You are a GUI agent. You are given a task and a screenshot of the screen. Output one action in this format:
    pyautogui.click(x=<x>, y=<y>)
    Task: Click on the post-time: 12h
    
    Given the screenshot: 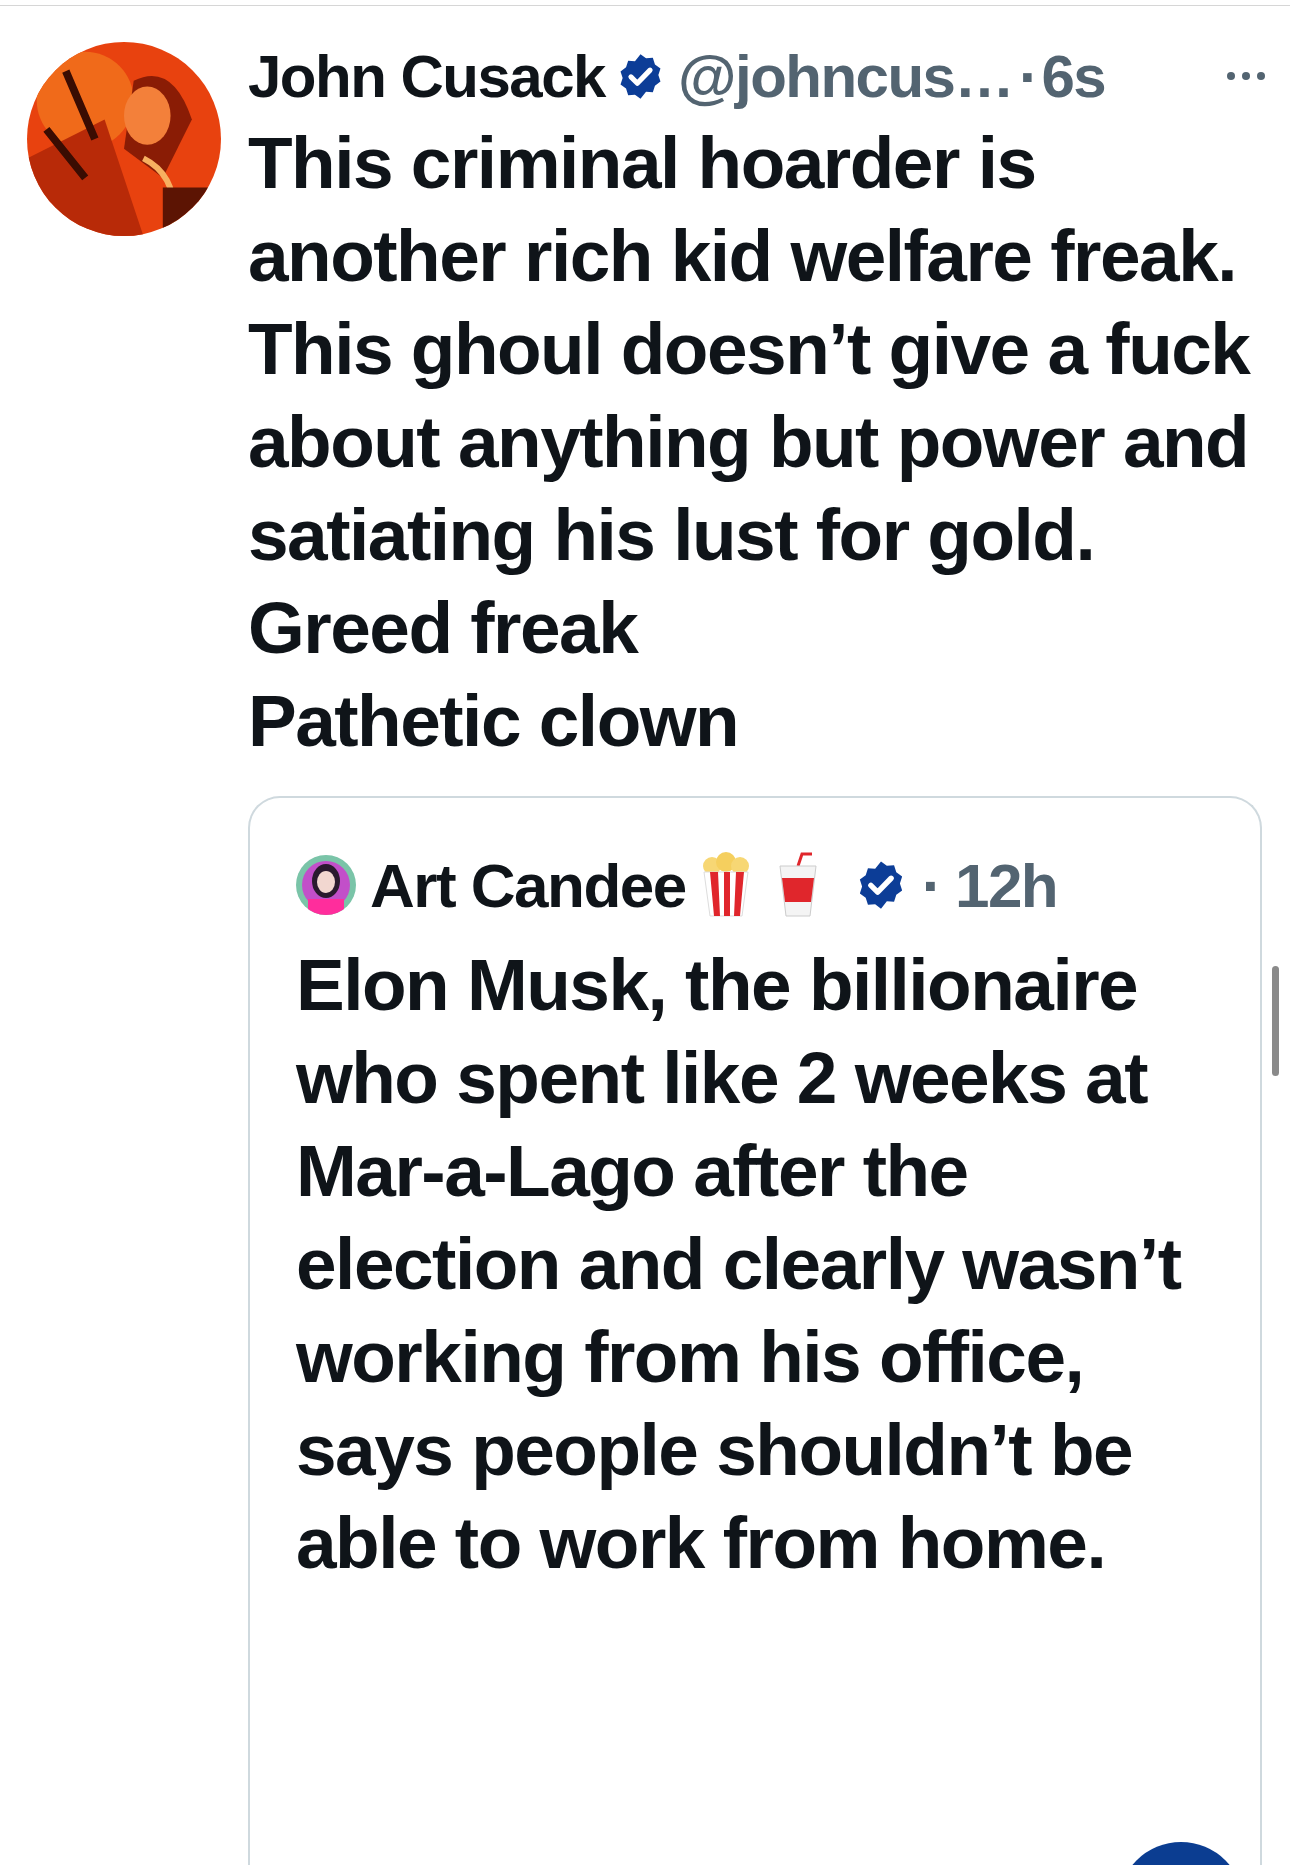 What is the action you would take?
    pyautogui.click(x=1006, y=885)
    